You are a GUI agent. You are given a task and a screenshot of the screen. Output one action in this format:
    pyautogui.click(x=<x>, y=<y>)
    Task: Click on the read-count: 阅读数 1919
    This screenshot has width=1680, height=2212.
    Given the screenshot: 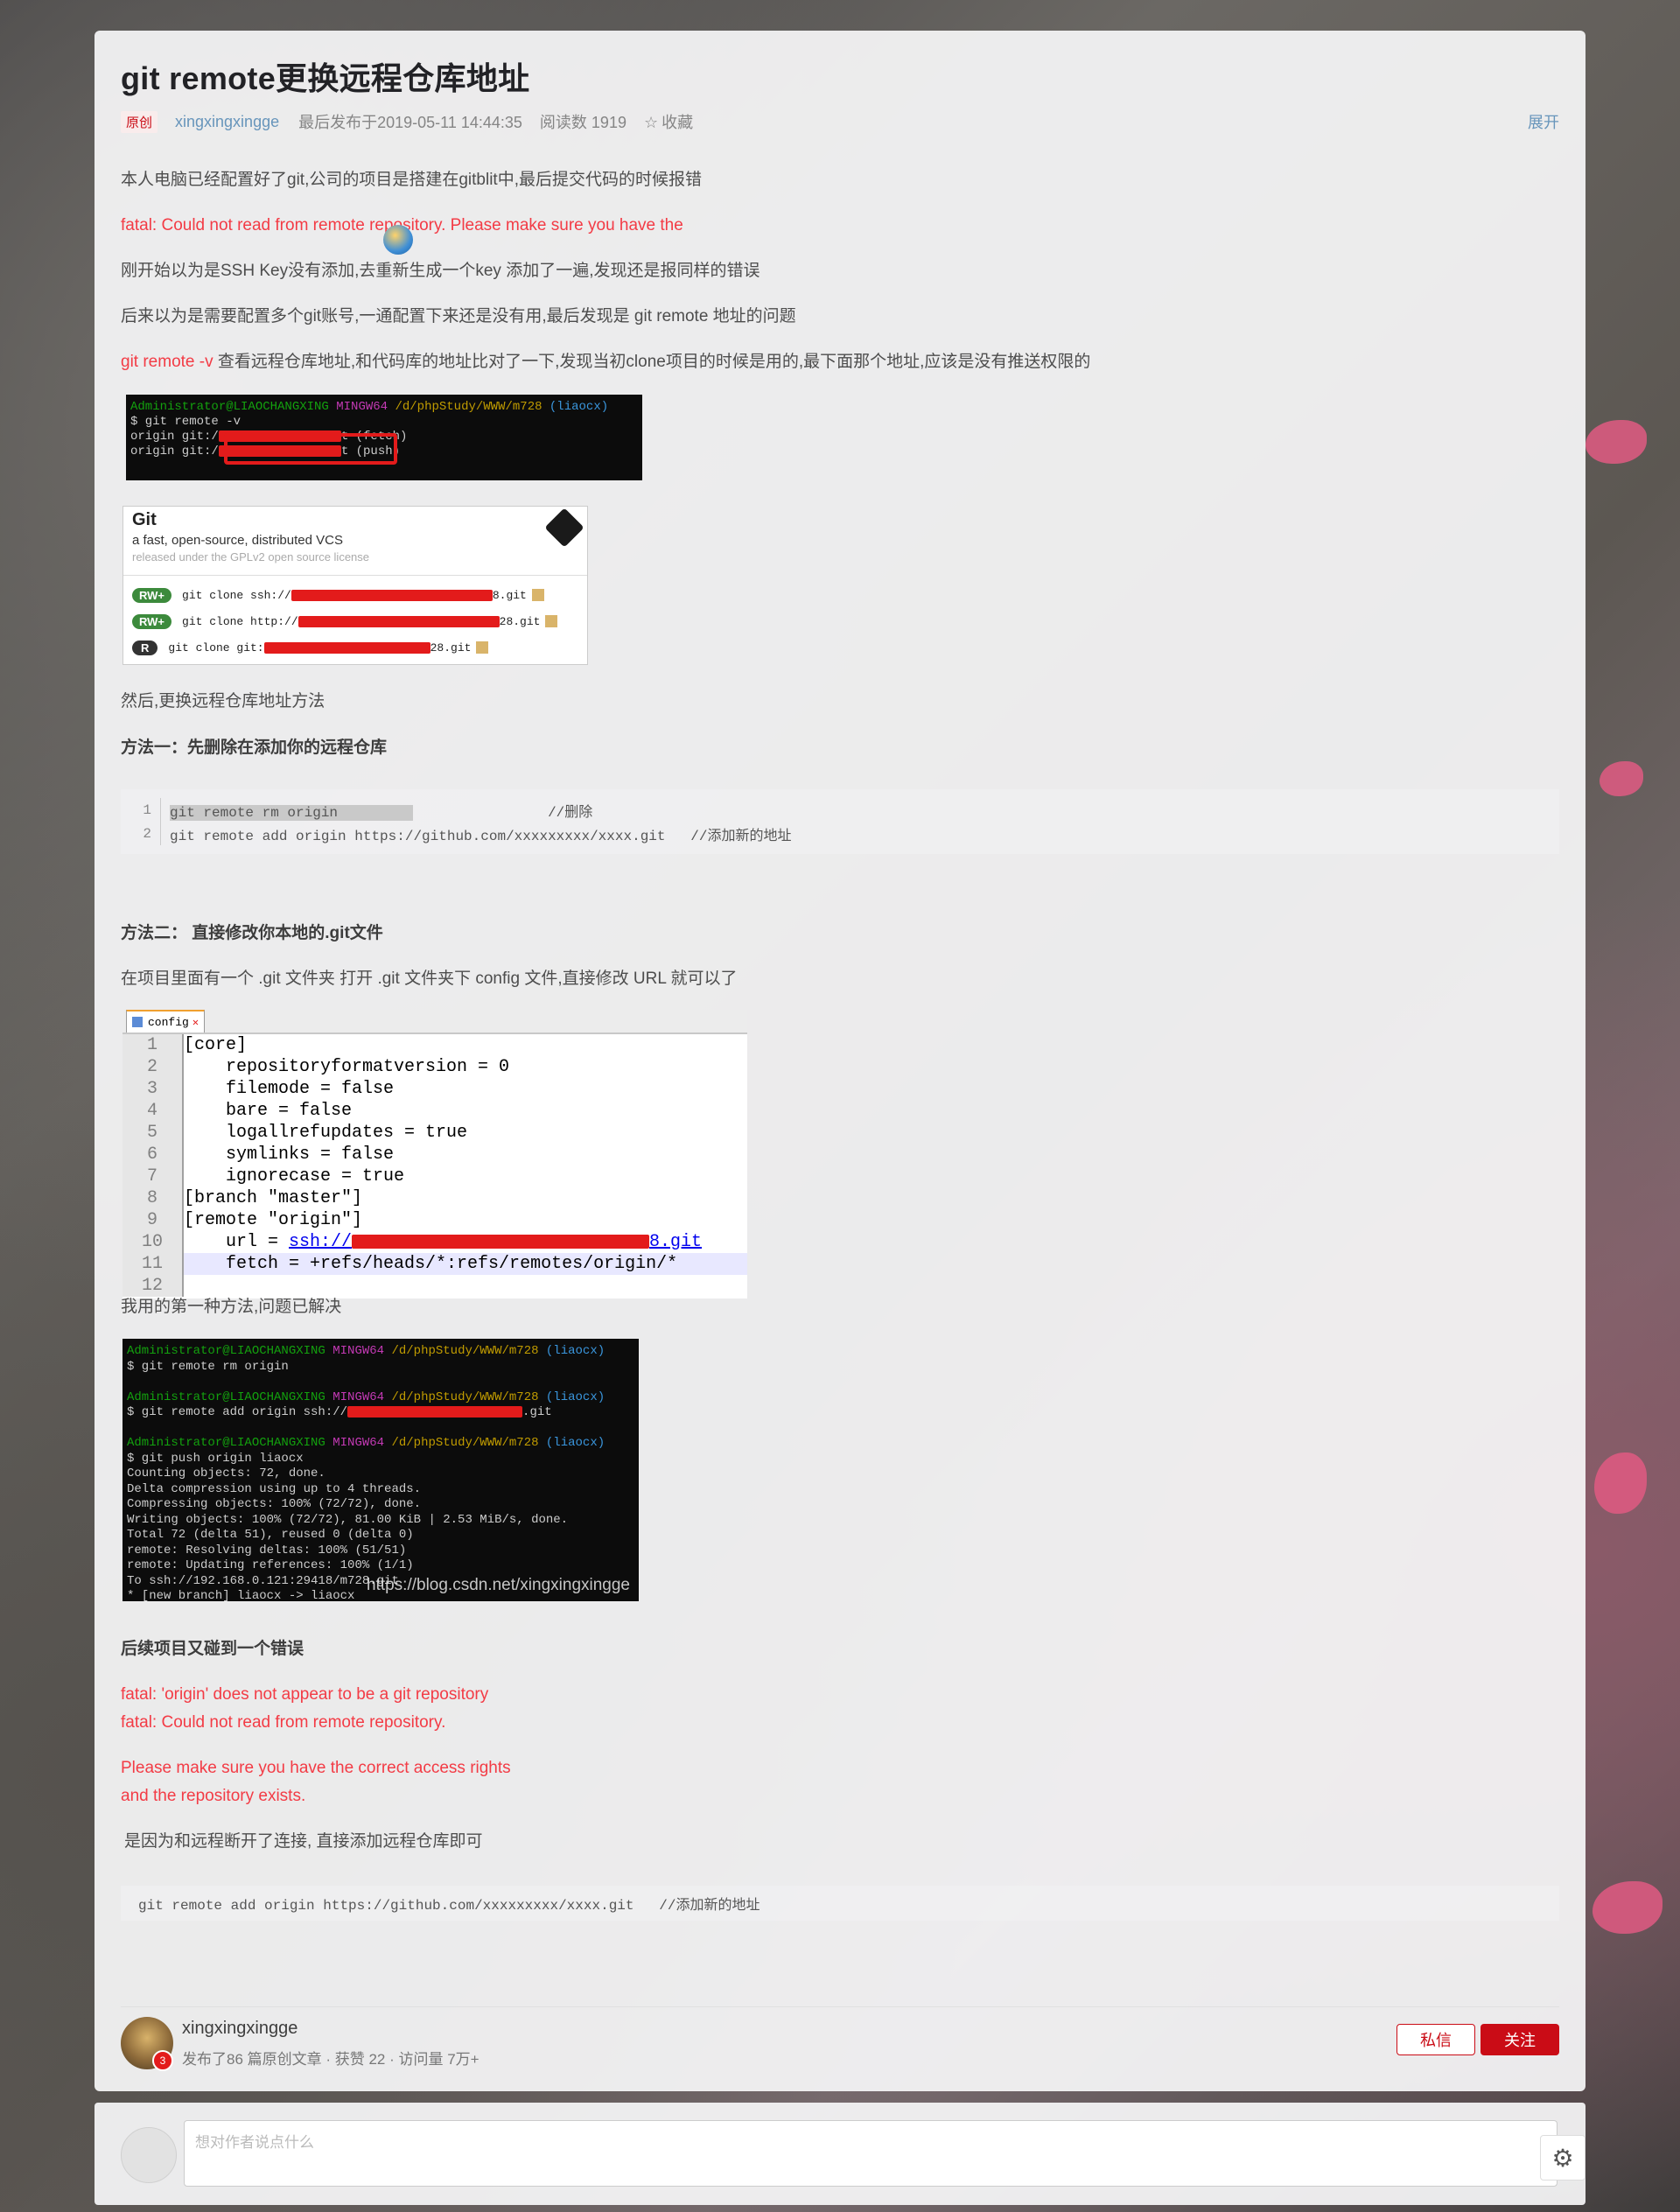 What is the action you would take?
    pyautogui.click(x=582, y=122)
    